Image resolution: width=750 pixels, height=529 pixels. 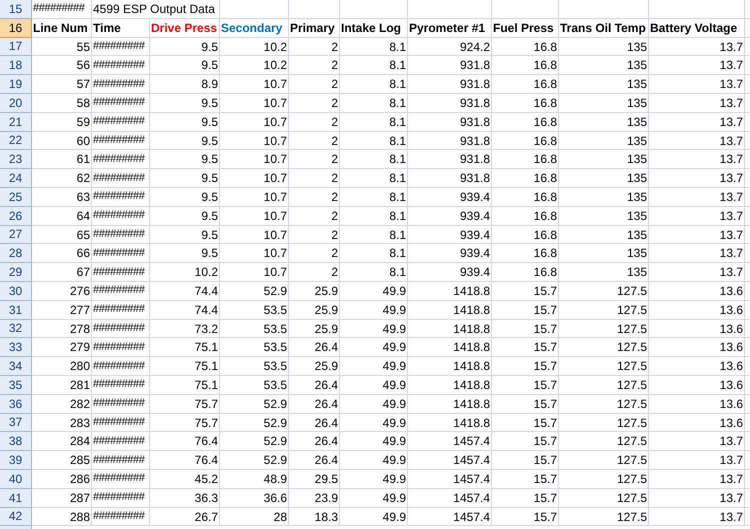 I want to click on cell-text: Trans Oil Temp, so click(x=603, y=28).